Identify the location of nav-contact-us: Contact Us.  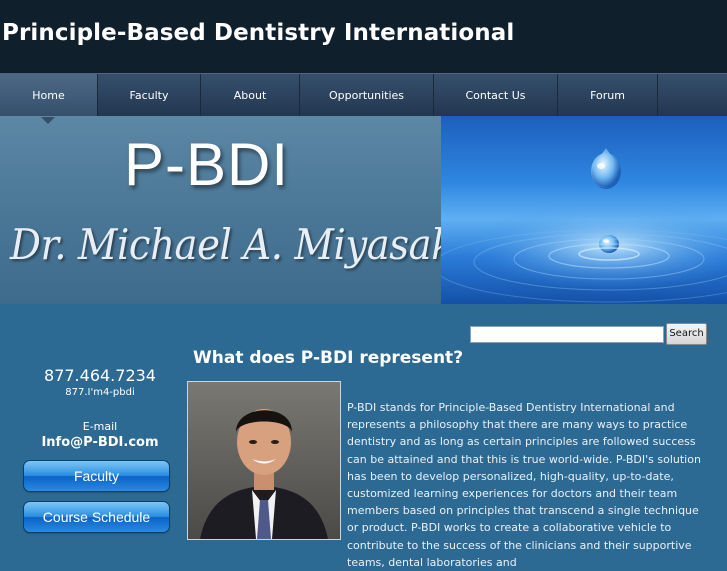
(496, 95).